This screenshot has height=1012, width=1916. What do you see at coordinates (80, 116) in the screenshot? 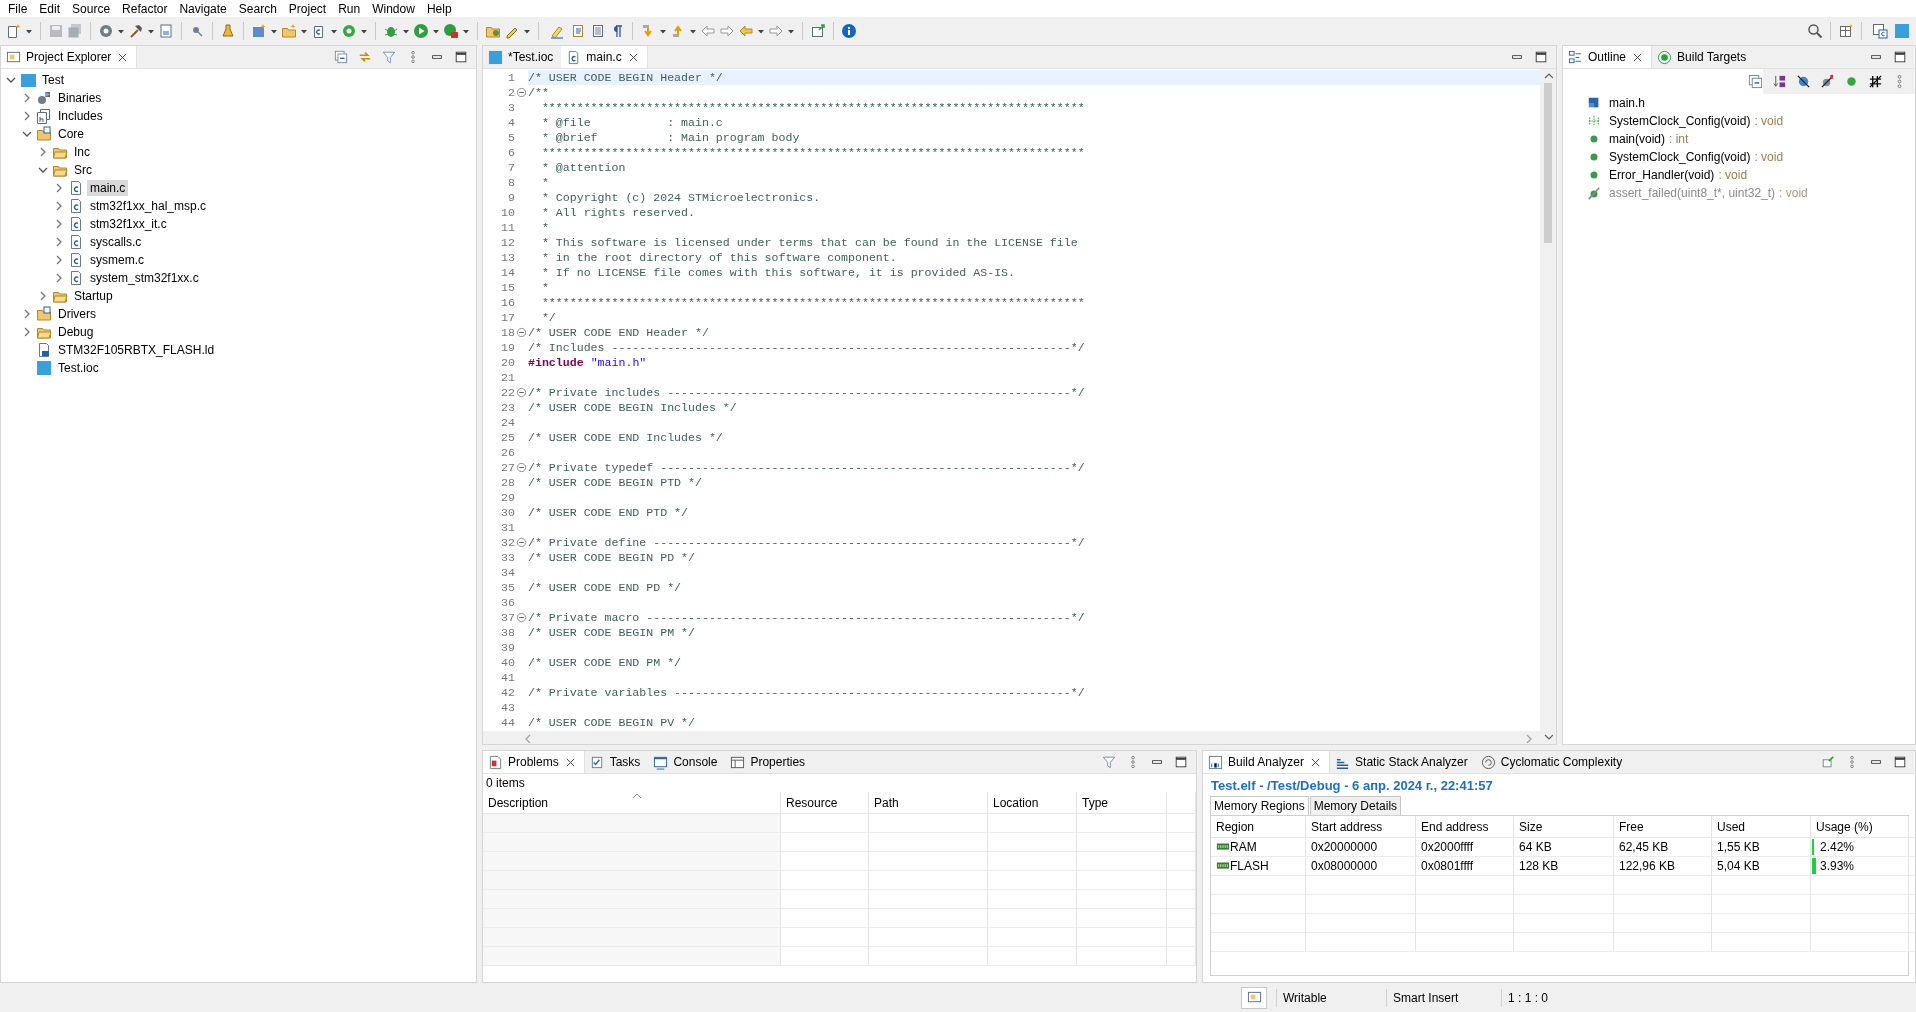
I see `tree-item: Includes` at bounding box center [80, 116].